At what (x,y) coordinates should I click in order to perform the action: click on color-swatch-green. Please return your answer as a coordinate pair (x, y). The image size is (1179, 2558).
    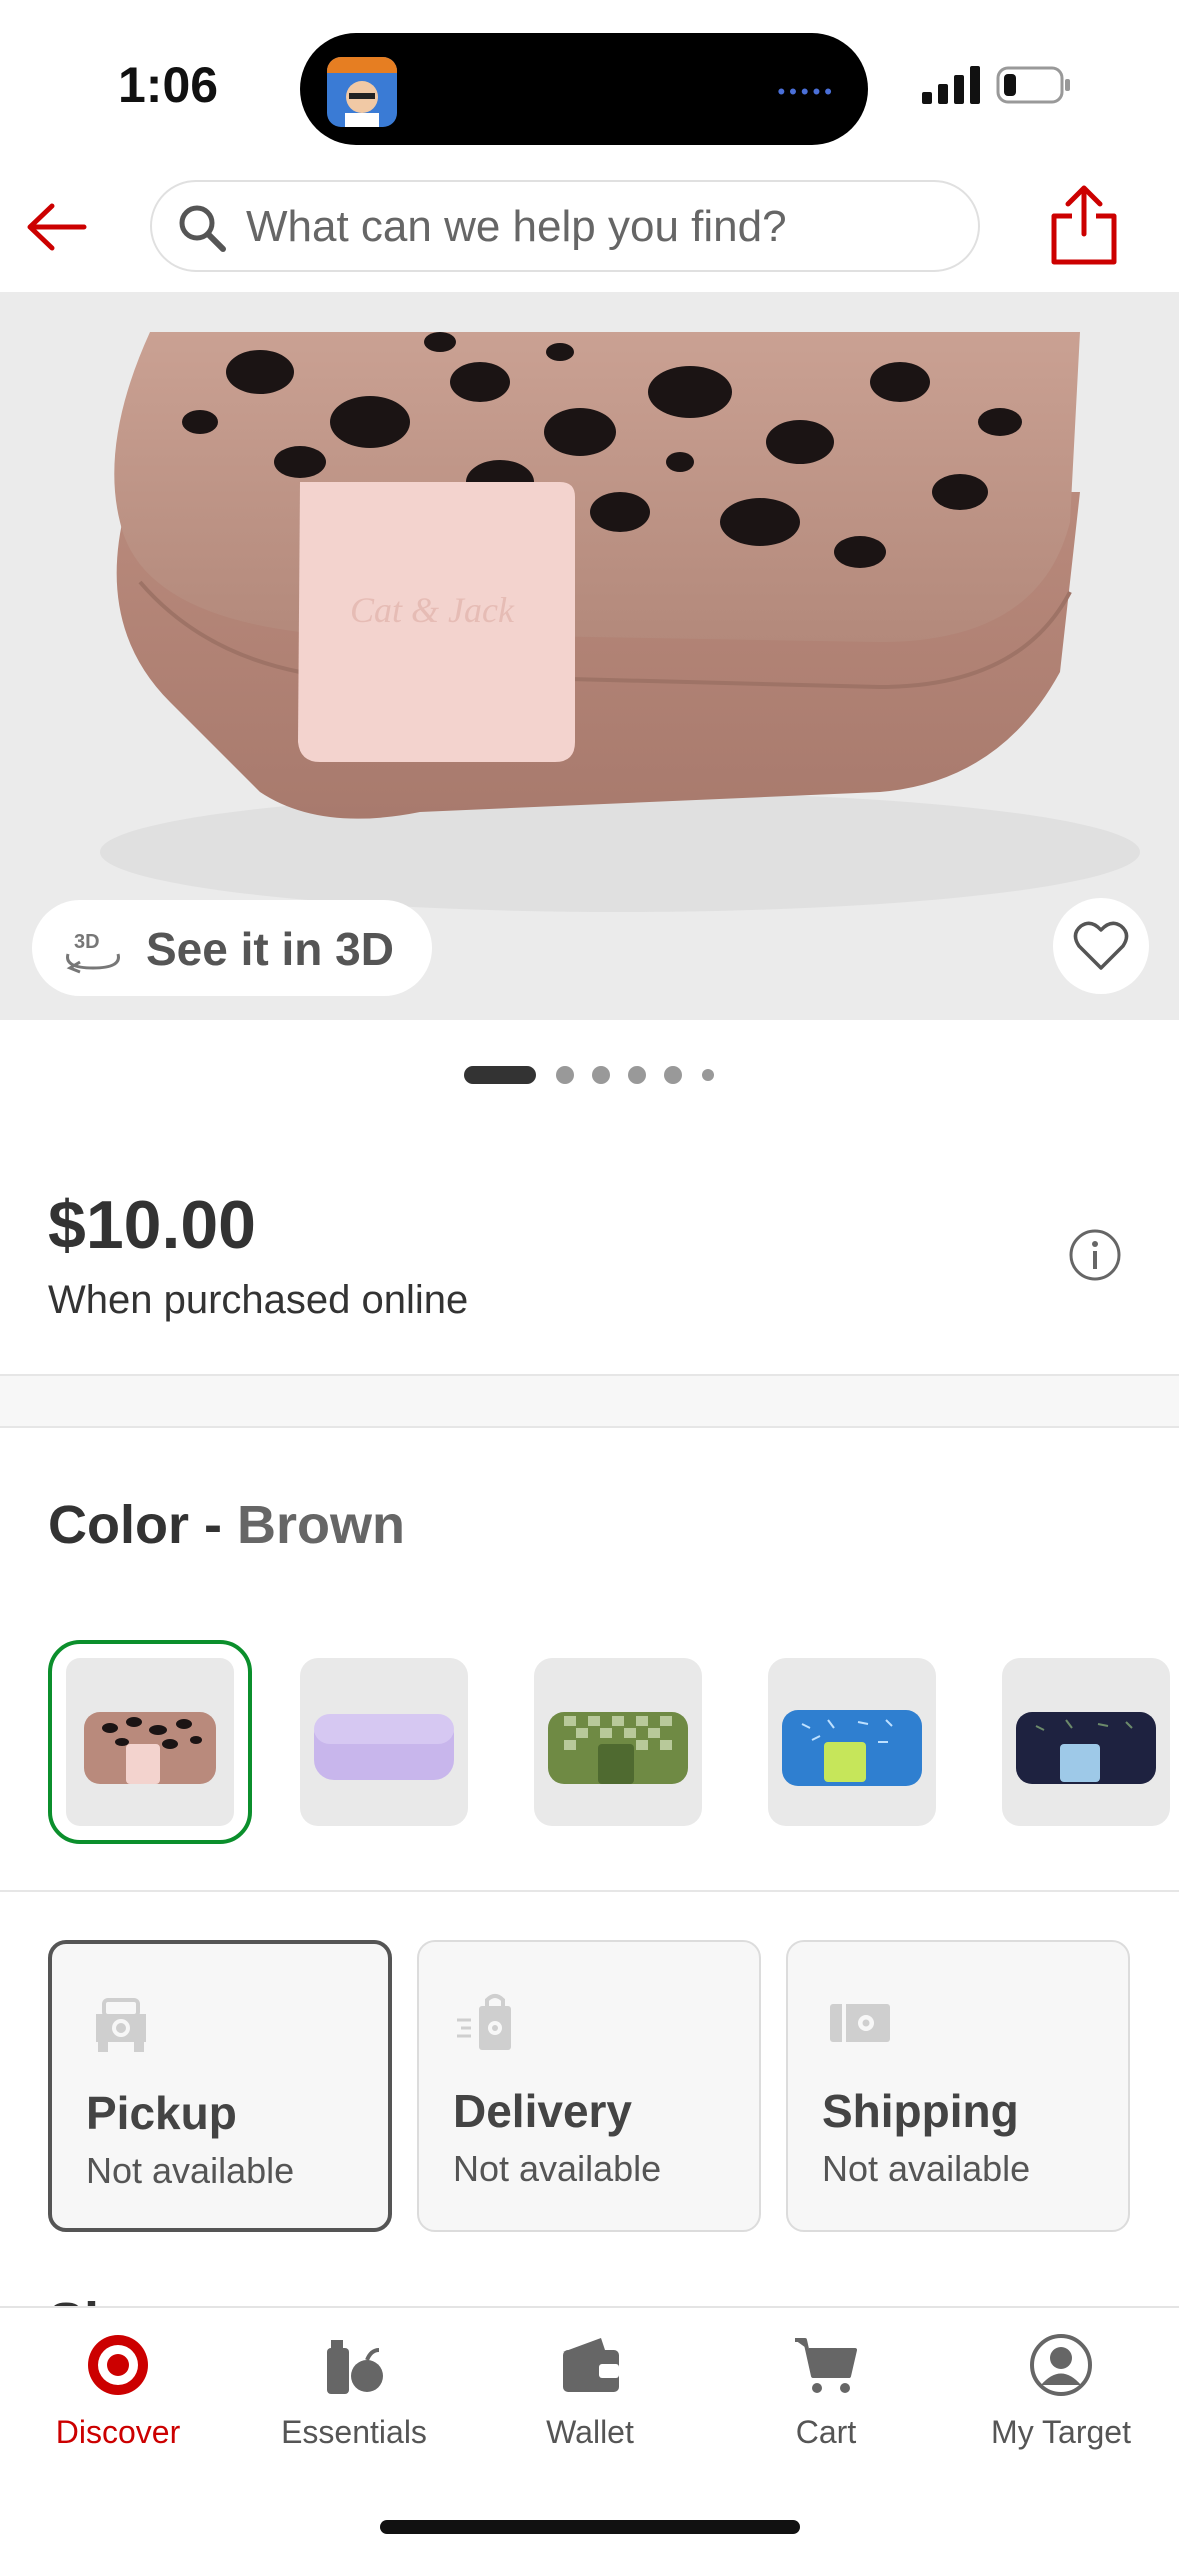
    Looking at the image, I should click on (618, 1742).